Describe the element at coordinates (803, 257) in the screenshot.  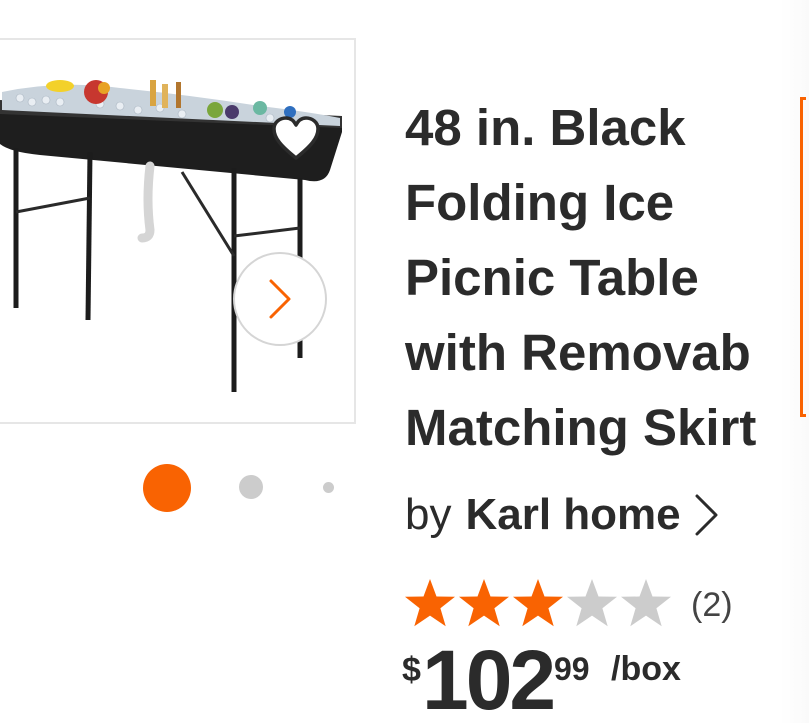
I see `adjacent-panel-accent` at that location.